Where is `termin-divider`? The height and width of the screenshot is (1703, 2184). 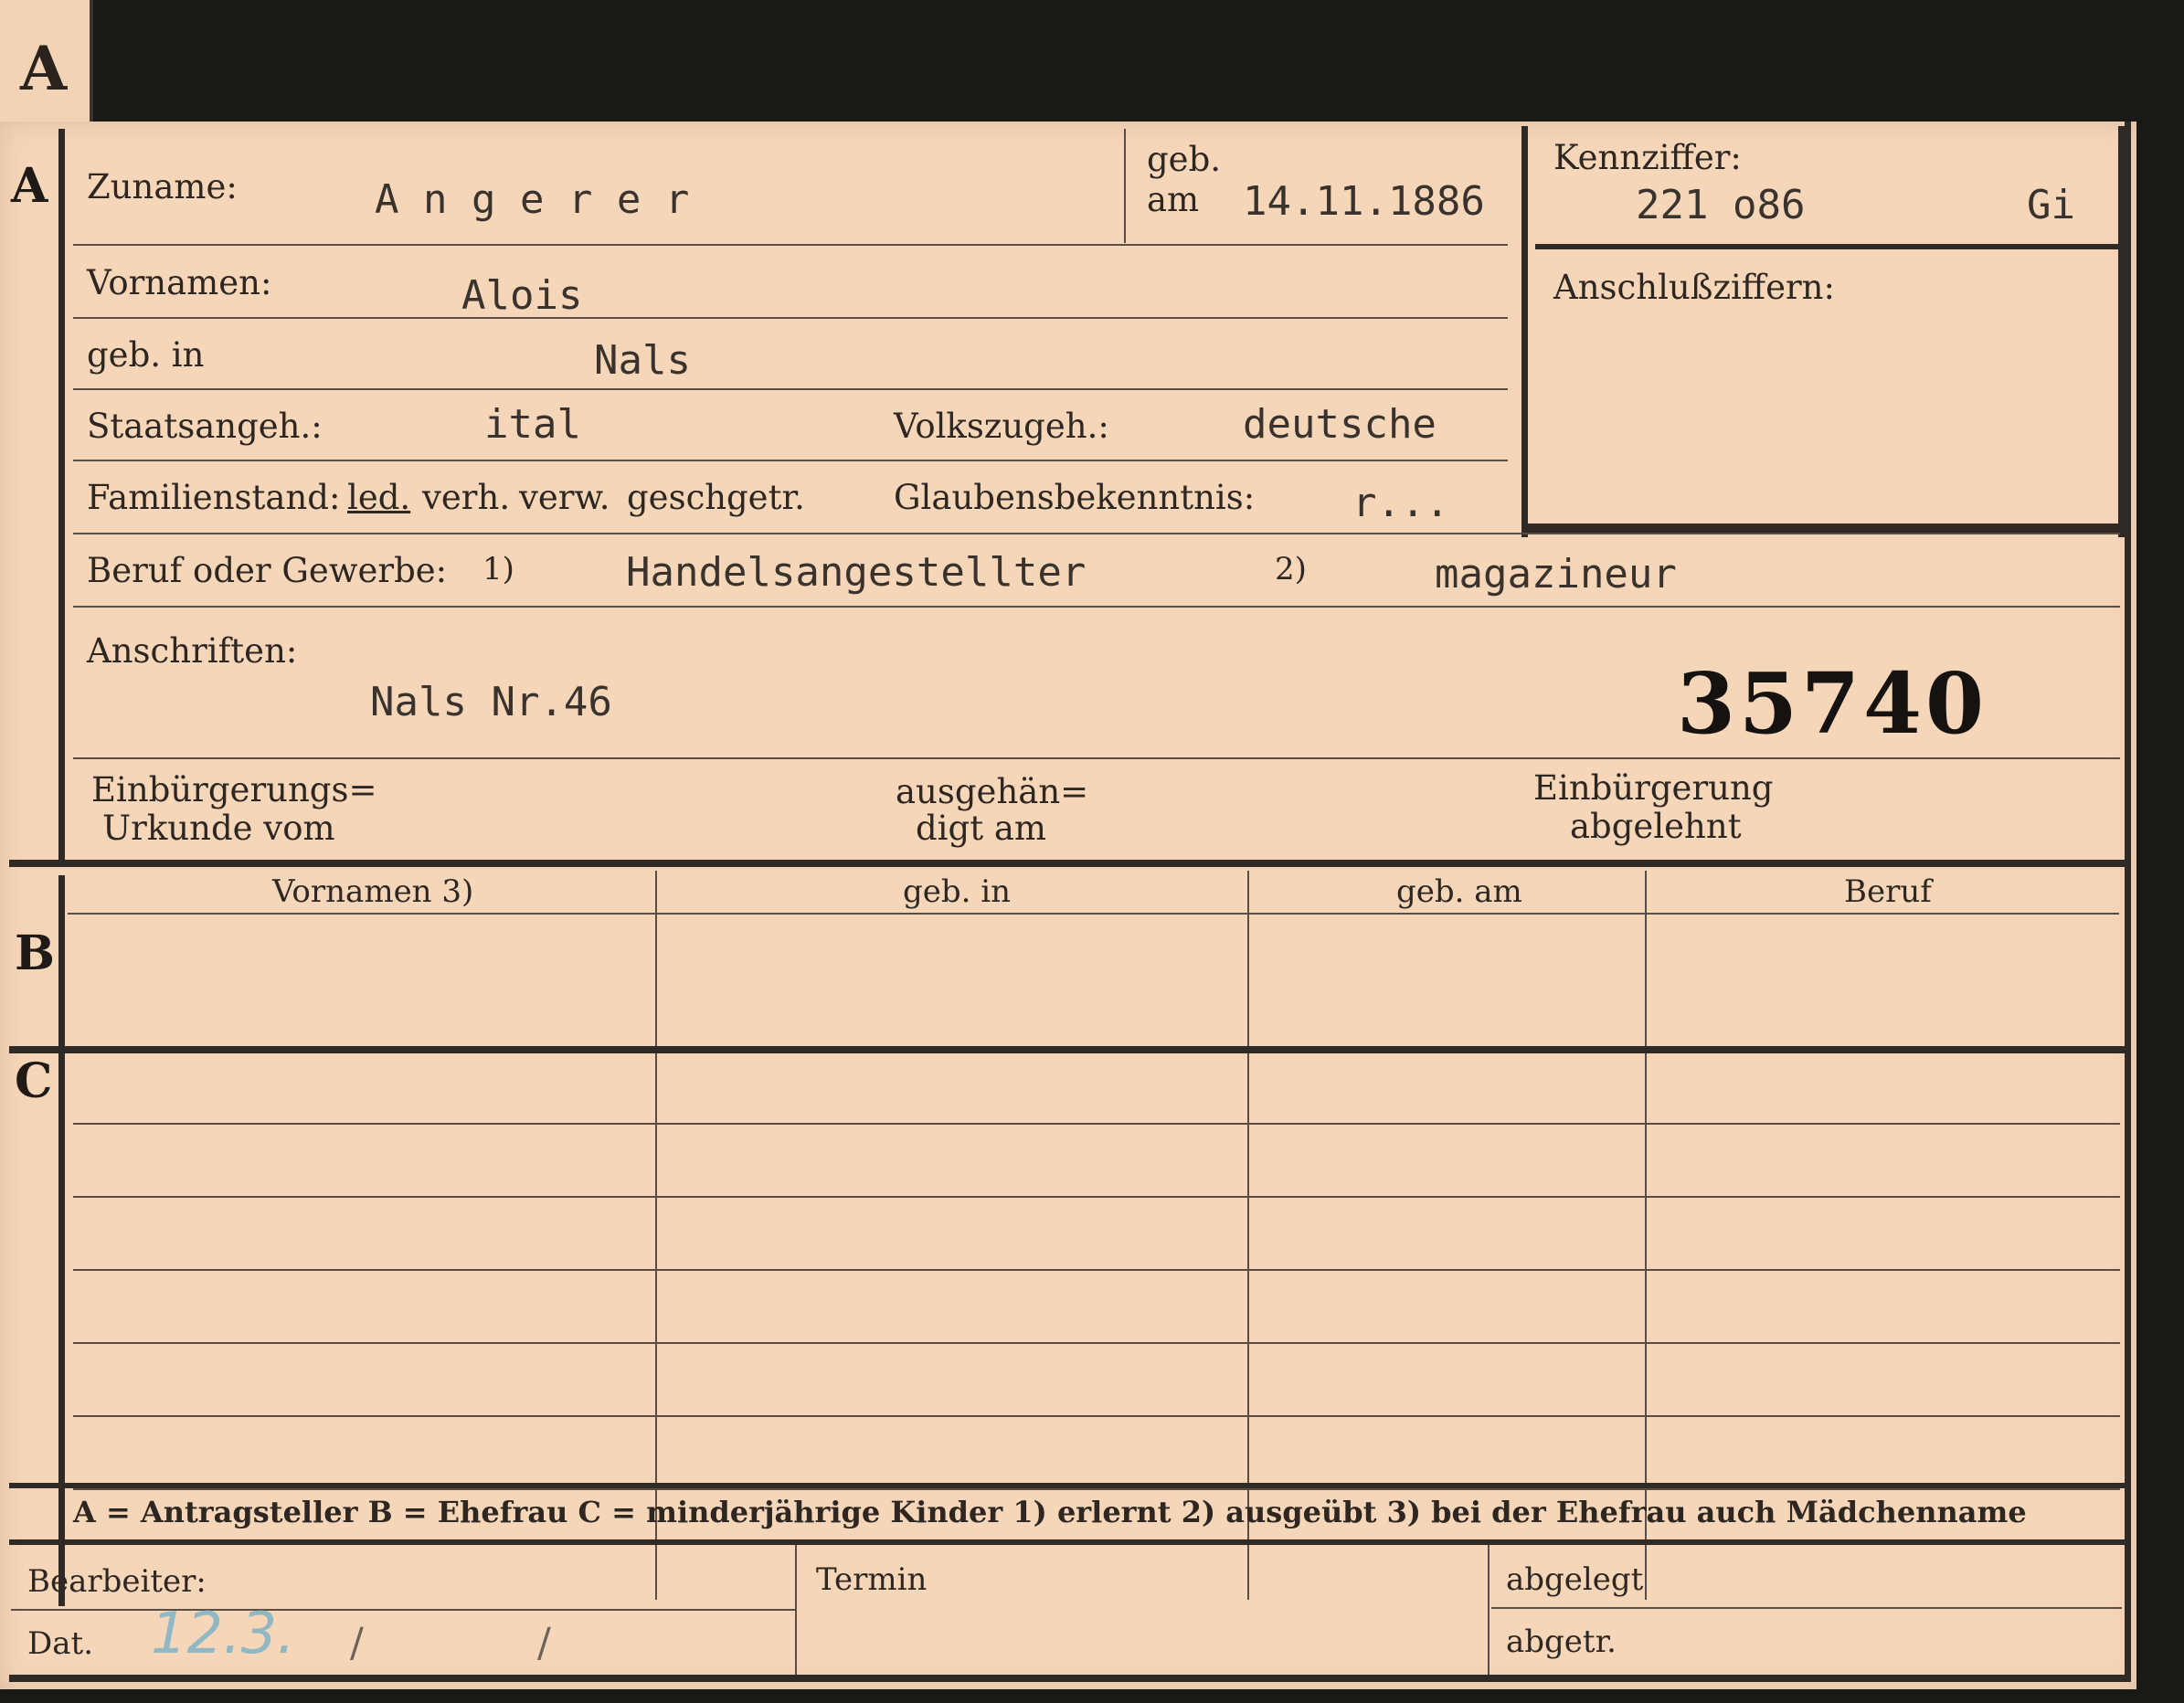
termin-divider is located at coordinates (796, 1613).